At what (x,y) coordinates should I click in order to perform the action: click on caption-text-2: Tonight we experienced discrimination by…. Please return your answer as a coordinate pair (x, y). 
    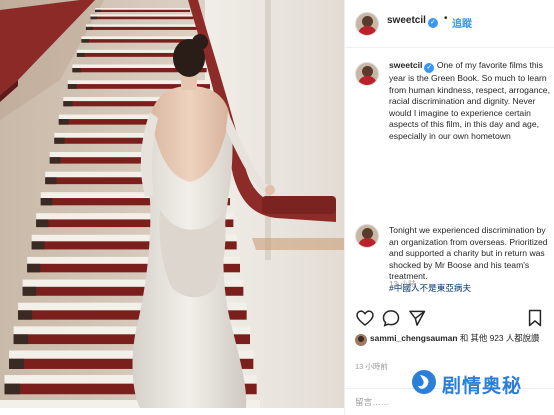
    Looking at the image, I should click on (468, 253).